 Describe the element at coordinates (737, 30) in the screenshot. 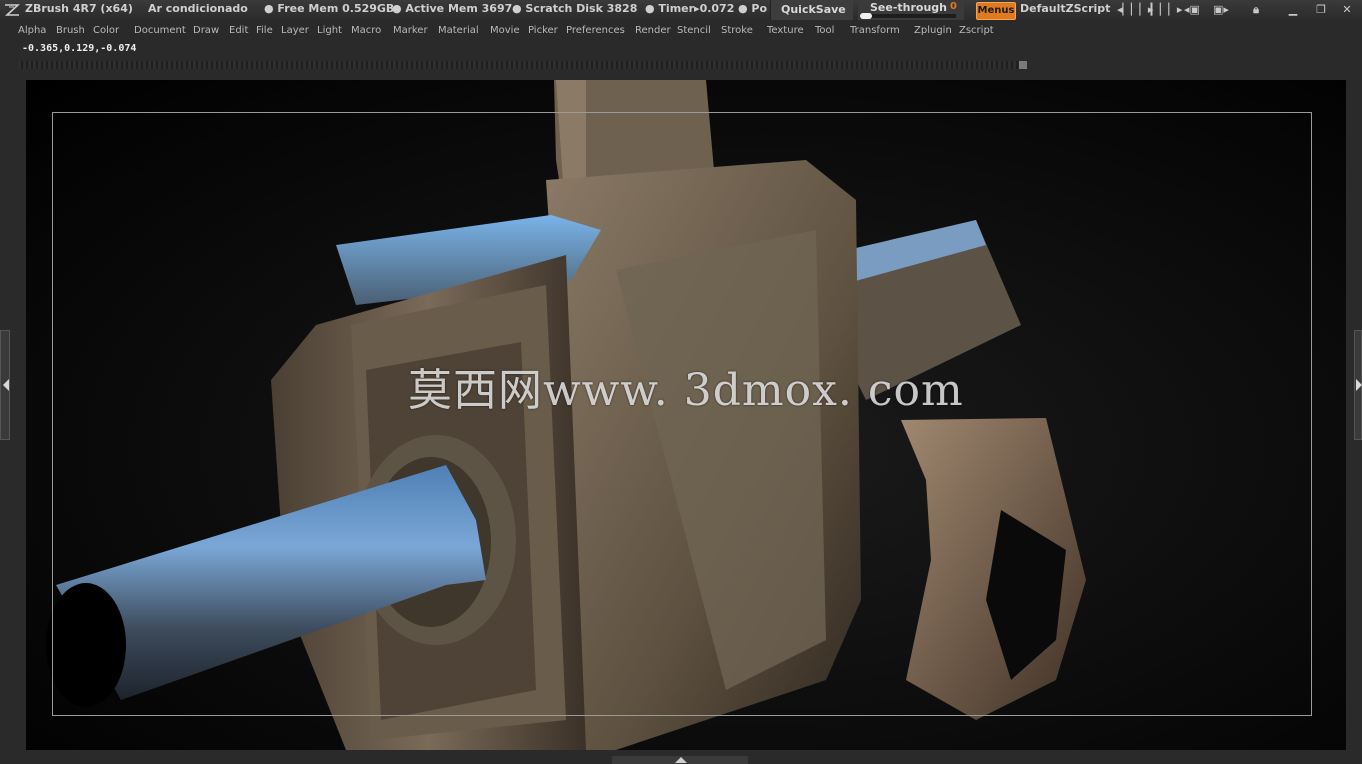

I see `menu-item-stroke: Stroke` at that location.